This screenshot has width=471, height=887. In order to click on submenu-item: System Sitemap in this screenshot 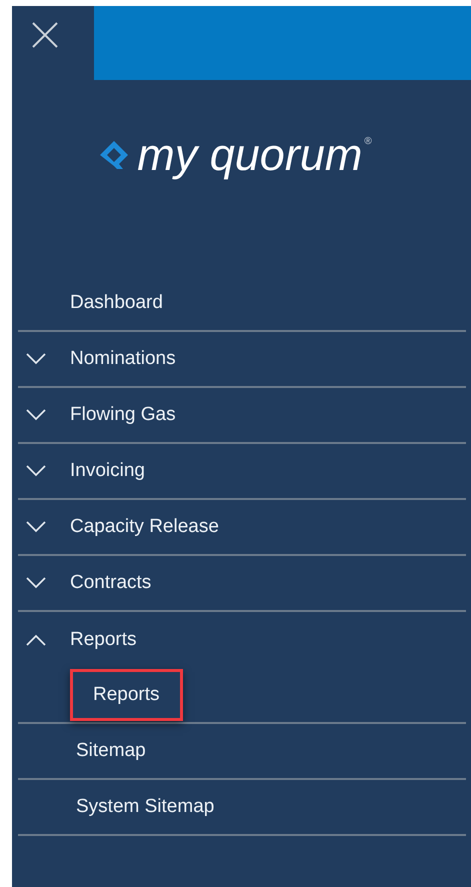, I will do `click(155, 807)`.